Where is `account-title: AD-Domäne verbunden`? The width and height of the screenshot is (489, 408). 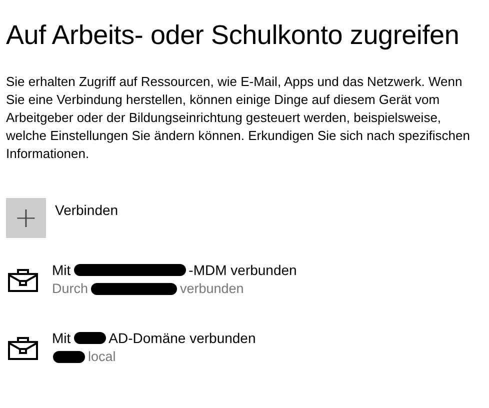 account-title: AD-Domäne verbunden is located at coordinates (182, 338).